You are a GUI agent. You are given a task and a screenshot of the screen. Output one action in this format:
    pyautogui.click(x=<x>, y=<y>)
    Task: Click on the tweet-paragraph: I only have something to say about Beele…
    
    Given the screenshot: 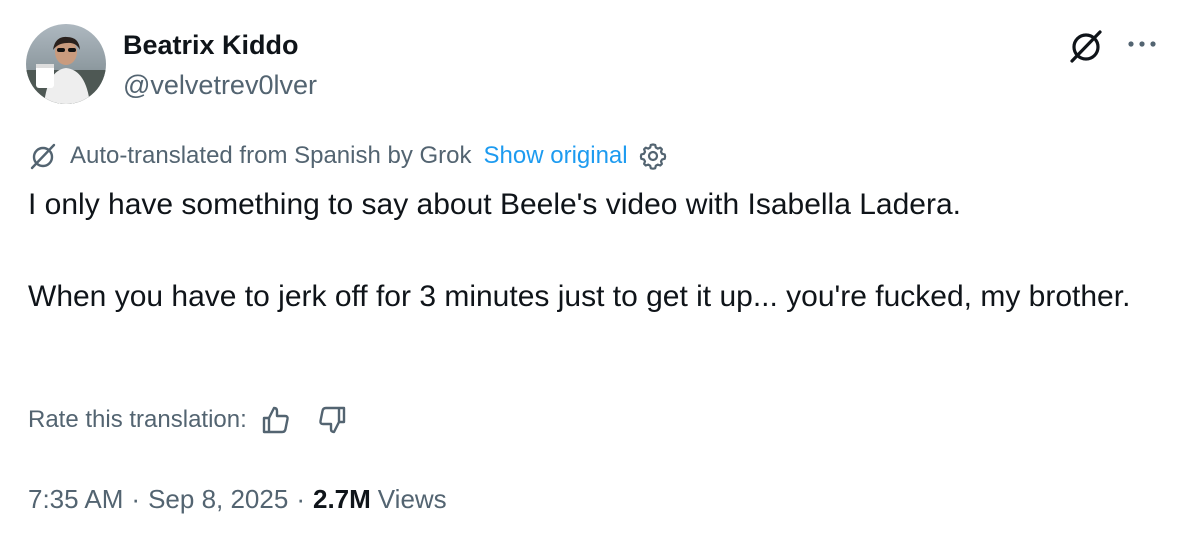 What is the action you would take?
    pyautogui.click(x=494, y=204)
    